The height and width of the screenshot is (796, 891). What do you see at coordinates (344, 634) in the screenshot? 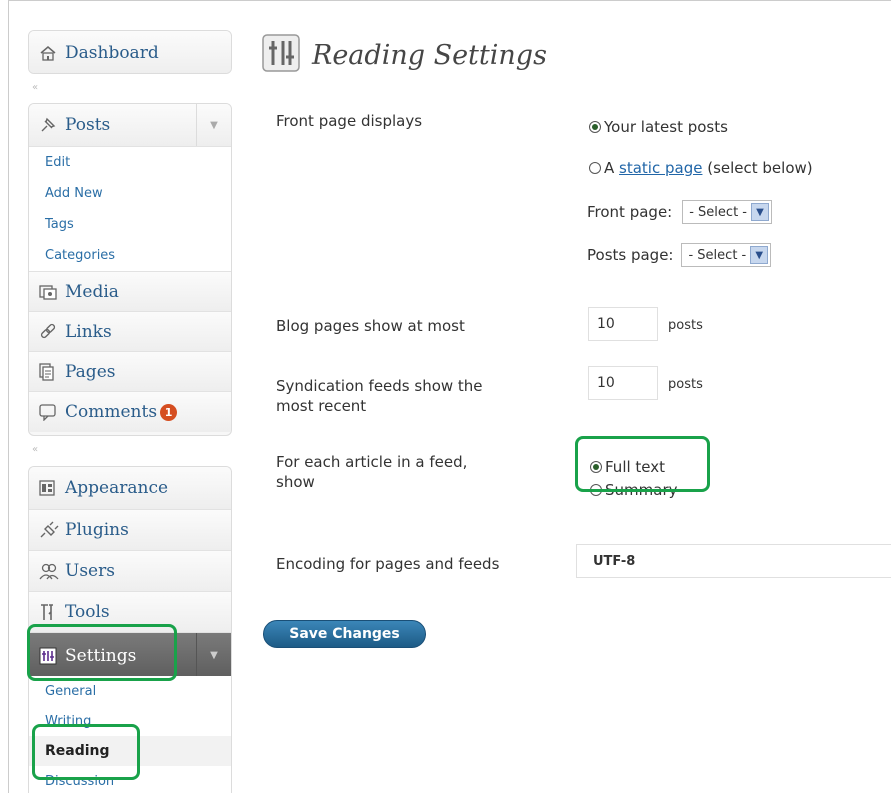
I see `save-changes-button: Save Changes` at bounding box center [344, 634].